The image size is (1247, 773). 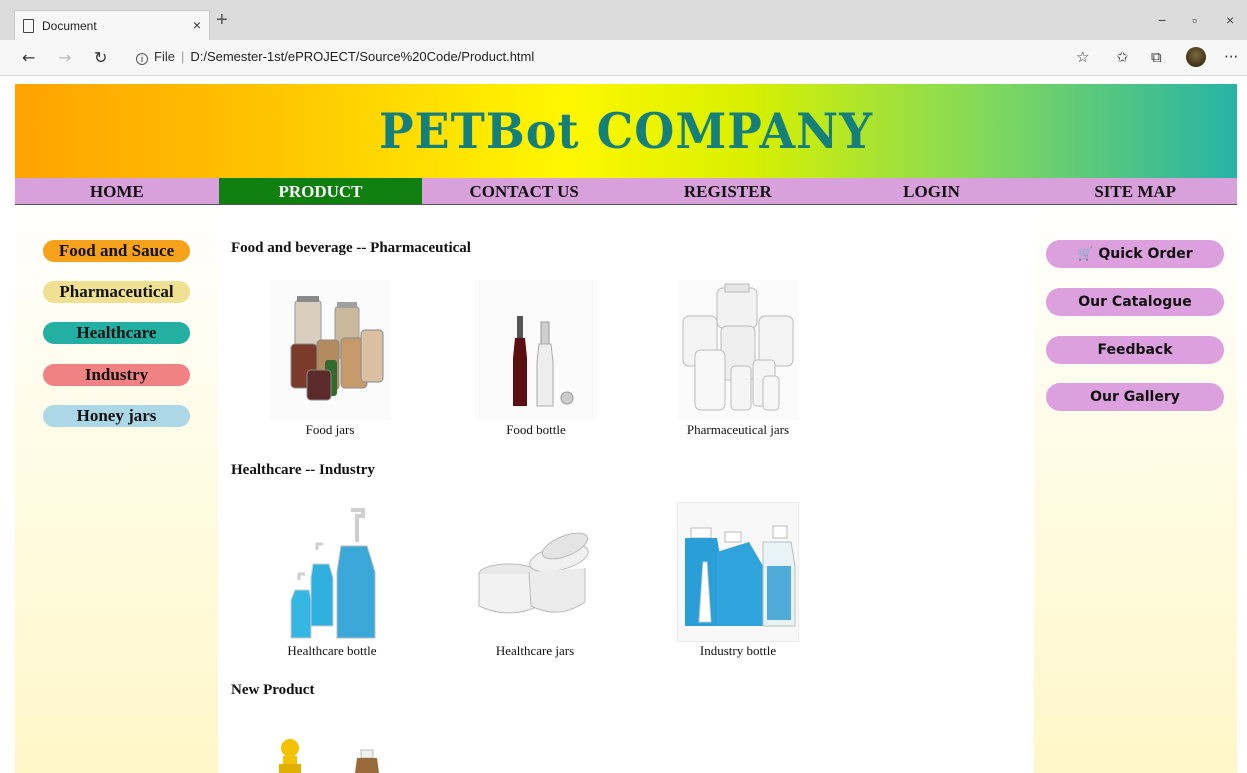 What do you see at coordinates (28, 25) in the screenshot?
I see `document-icon` at bounding box center [28, 25].